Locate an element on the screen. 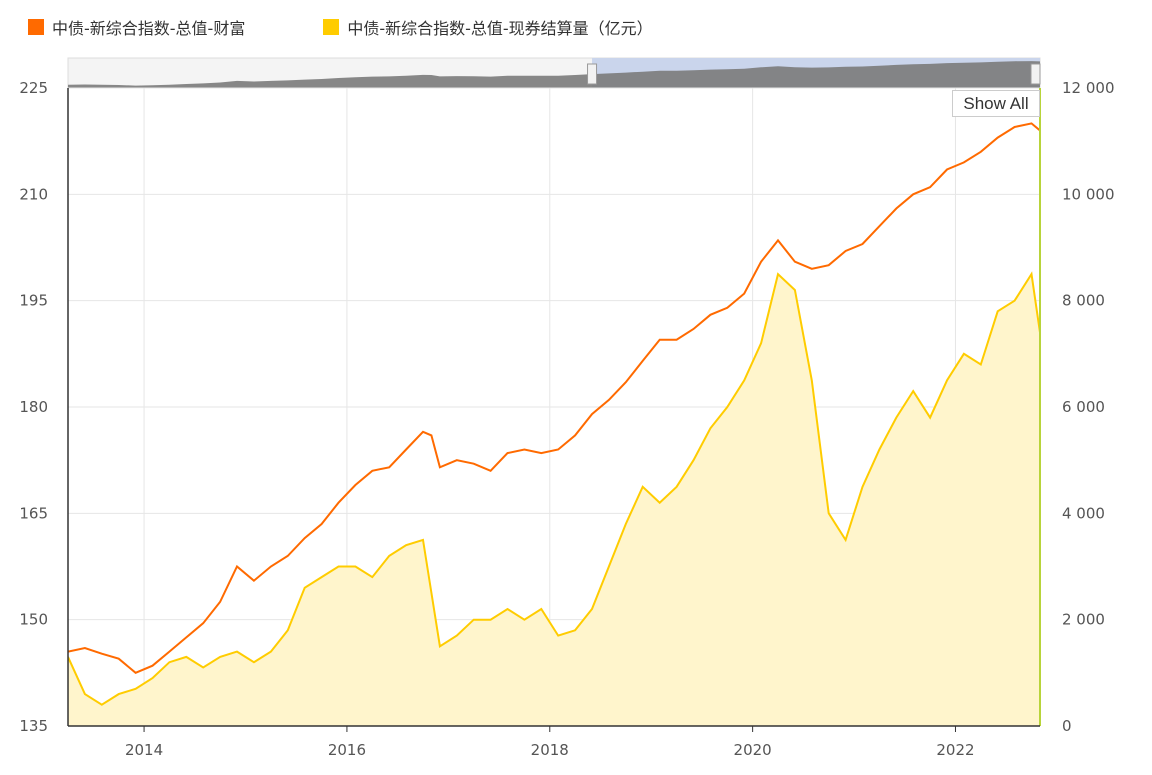 The width and height of the screenshot is (1152, 775). x-tick-label: 2018 is located at coordinates (550, 750).